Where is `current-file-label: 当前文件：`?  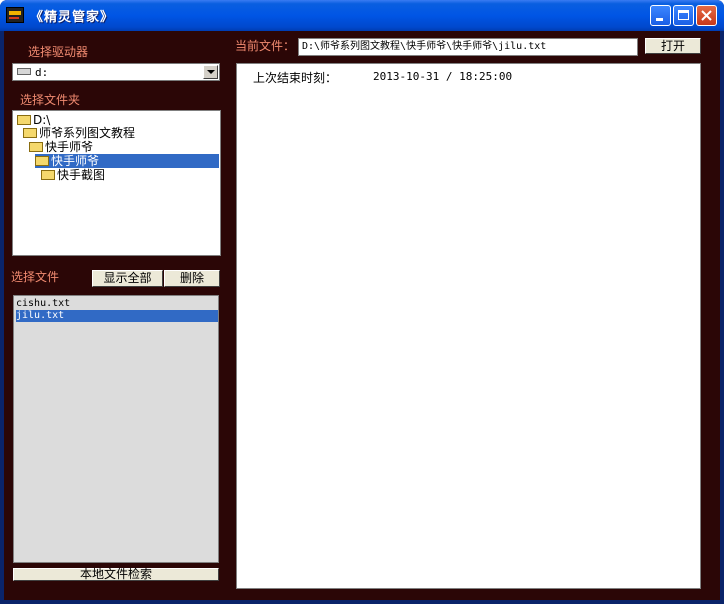 current-file-label: 当前文件： is located at coordinates (265, 46).